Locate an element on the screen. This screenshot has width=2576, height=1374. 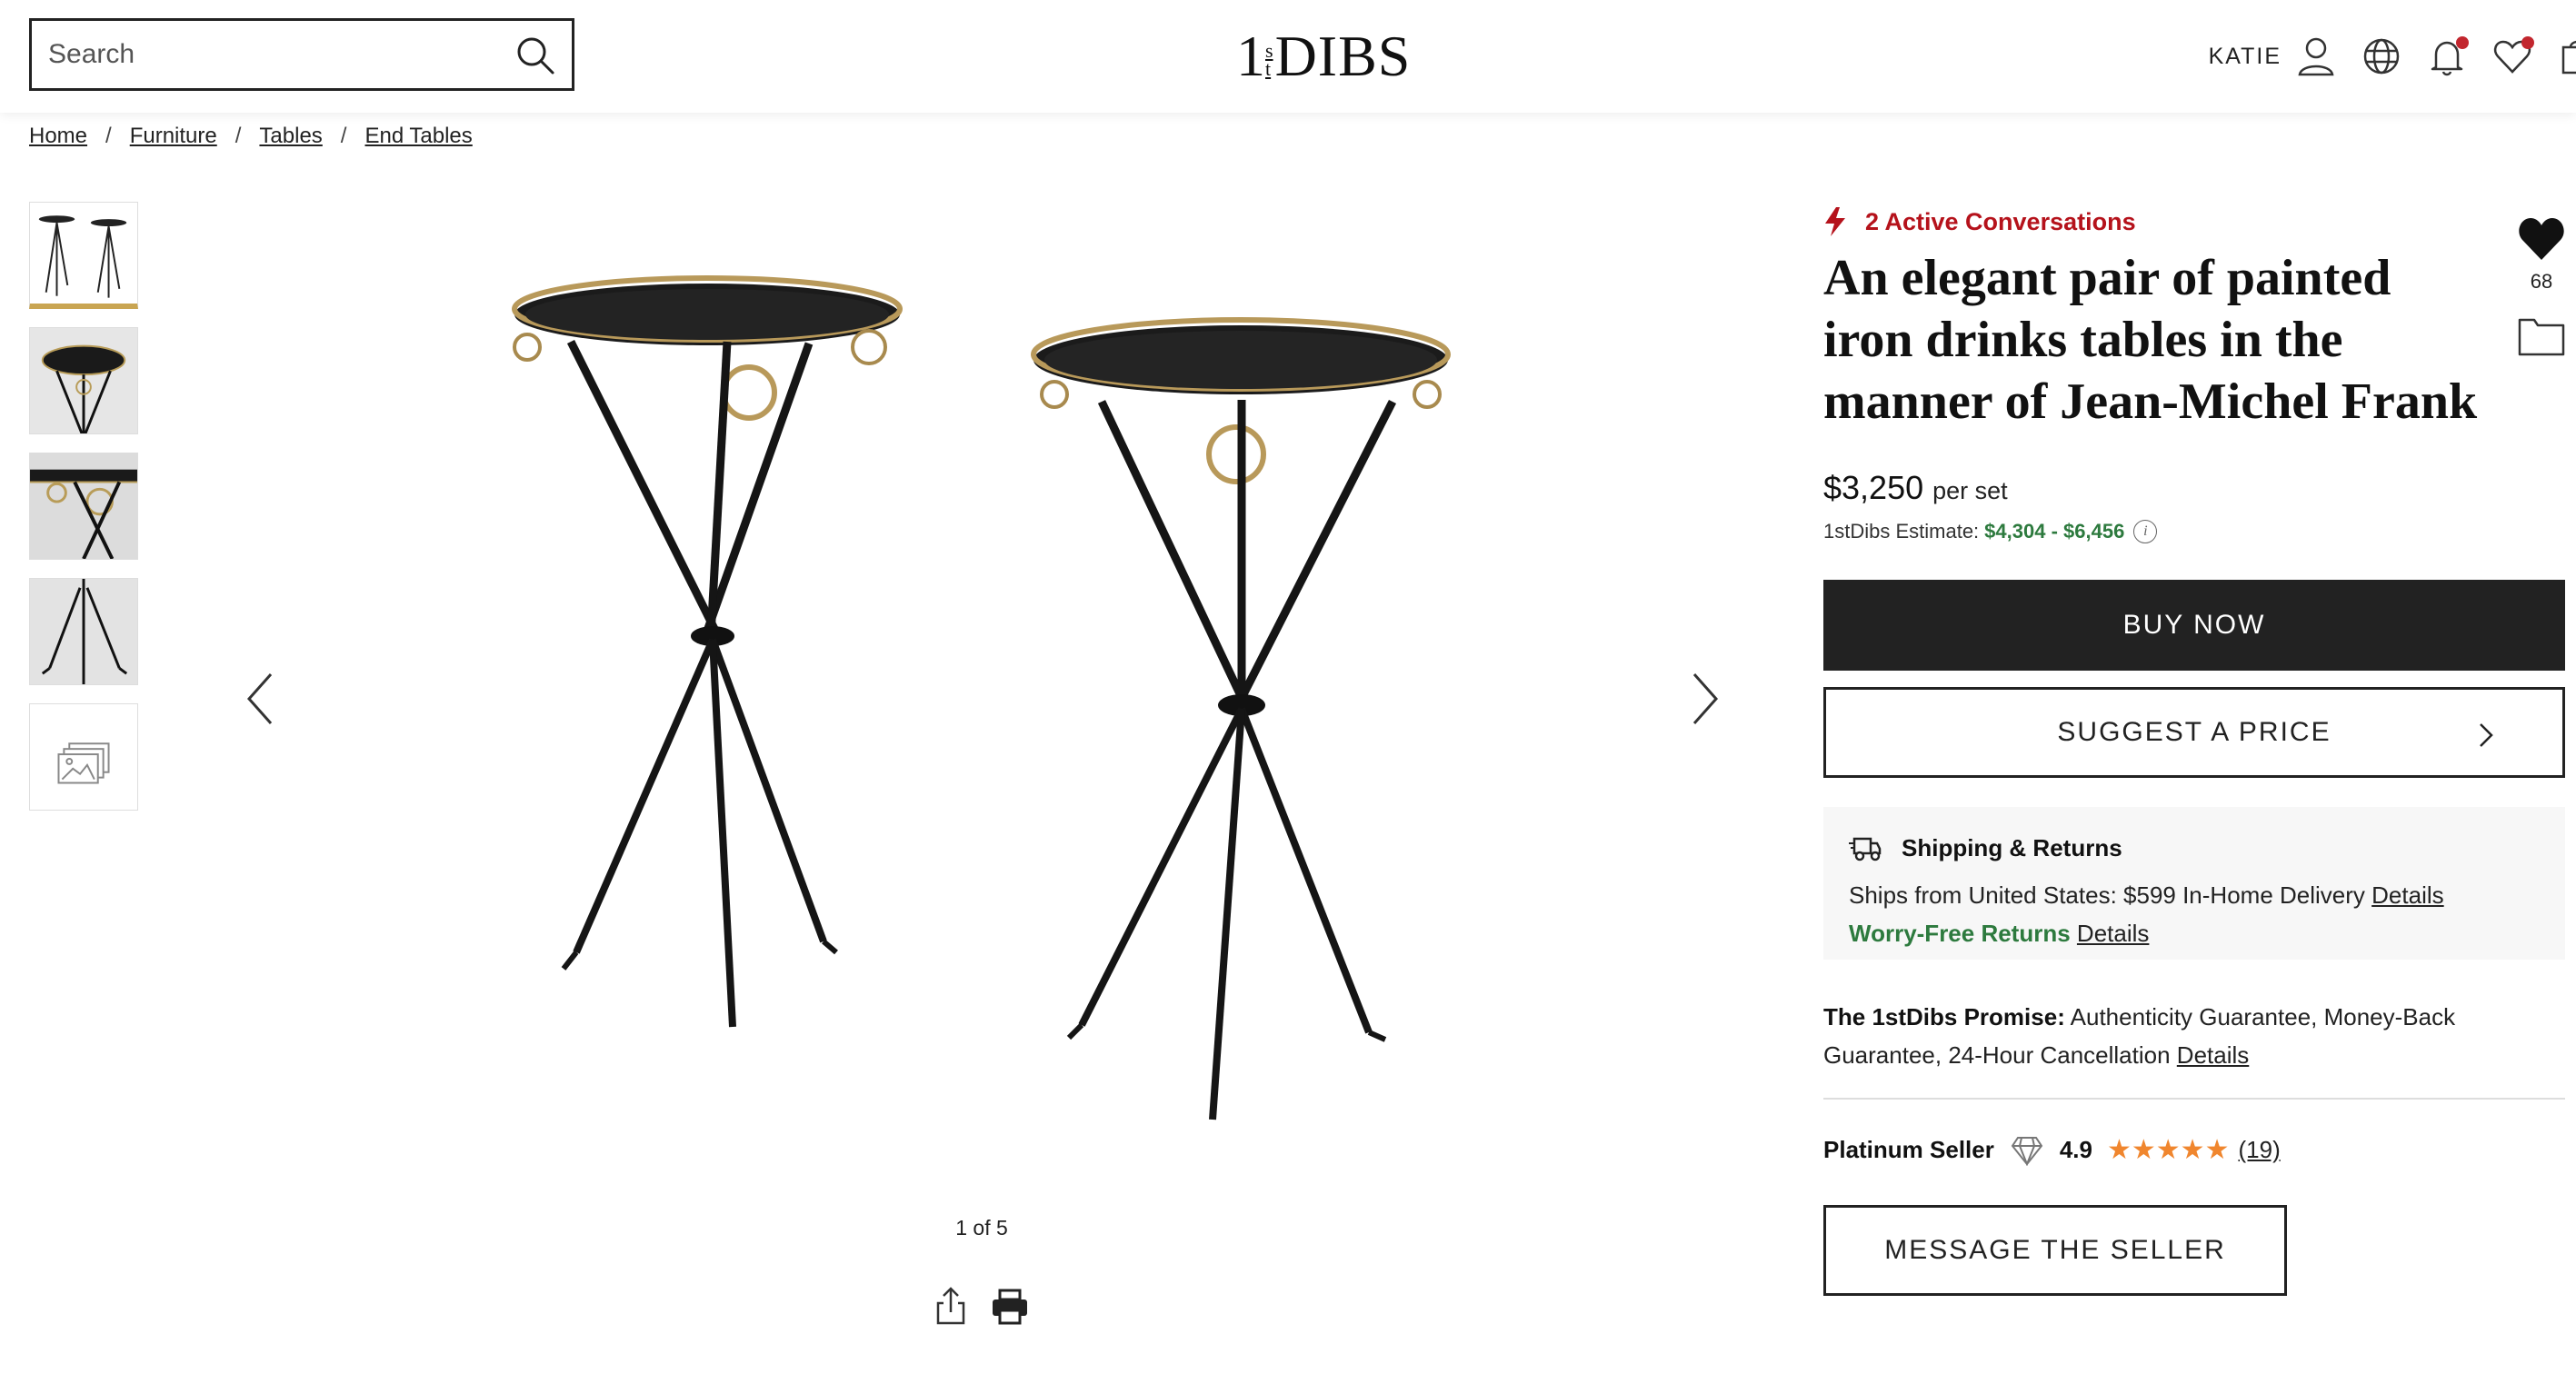
share-icon is located at coordinates (950, 1306).